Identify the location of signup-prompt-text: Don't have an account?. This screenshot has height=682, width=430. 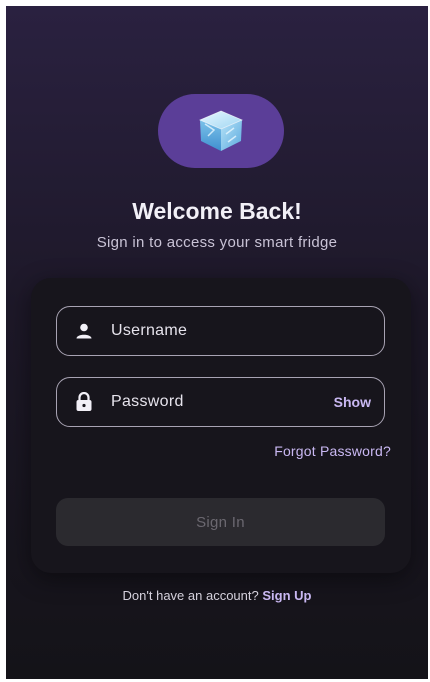
(190, 595).